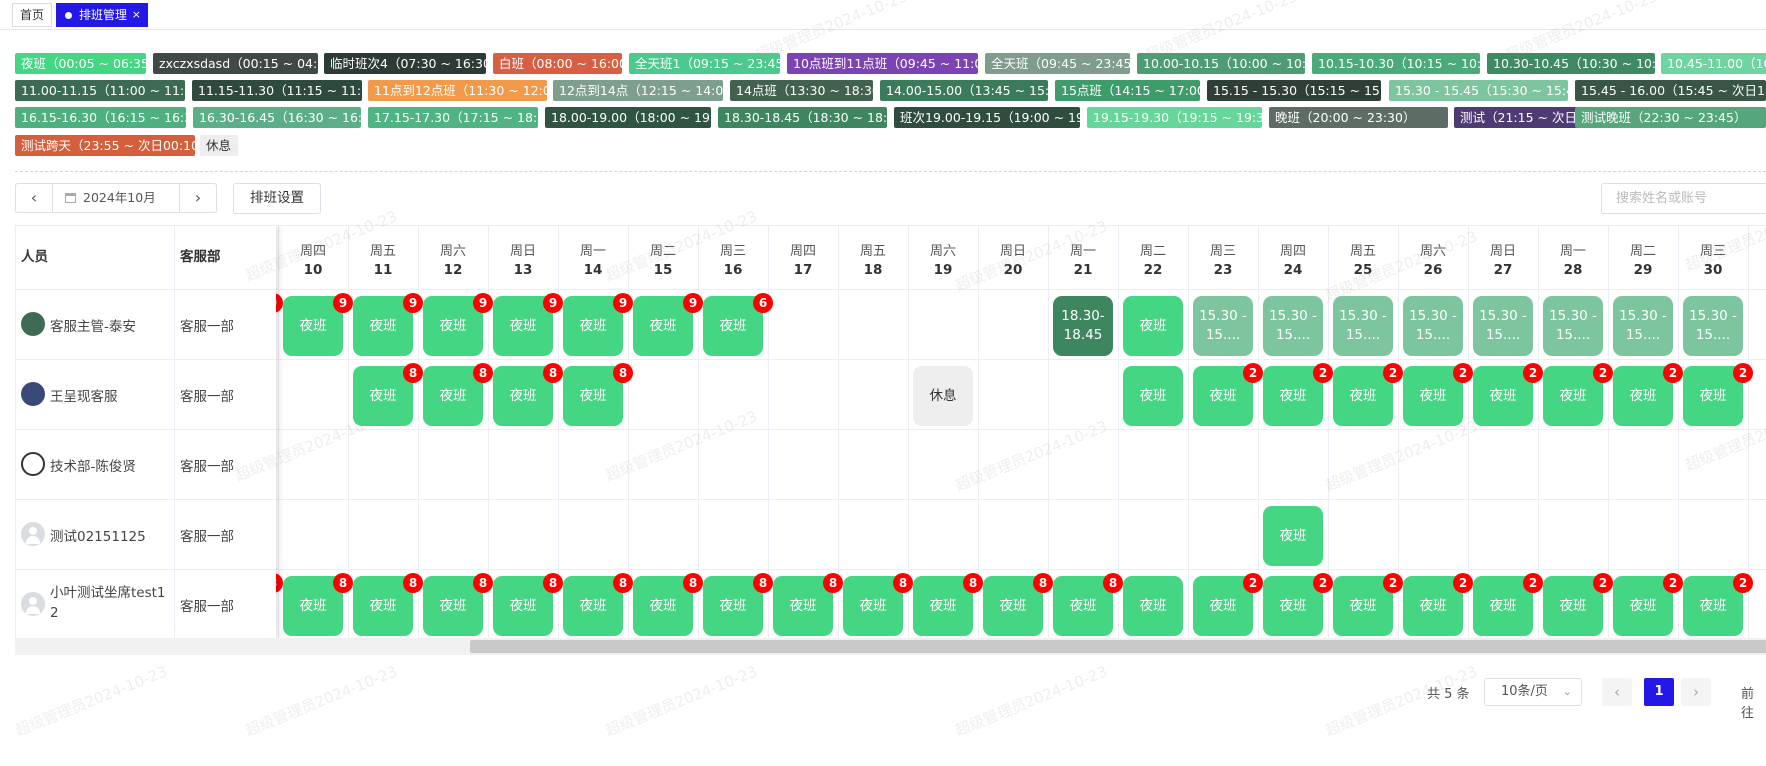 The width and height of the screenshot is (1766, 766). What do you see at coordinates (1174, 117) in the screenshot?
I see `shift-tag: 19.15-19.30（19:15 ~ 19:30）` at bounding box center [1174, 117].